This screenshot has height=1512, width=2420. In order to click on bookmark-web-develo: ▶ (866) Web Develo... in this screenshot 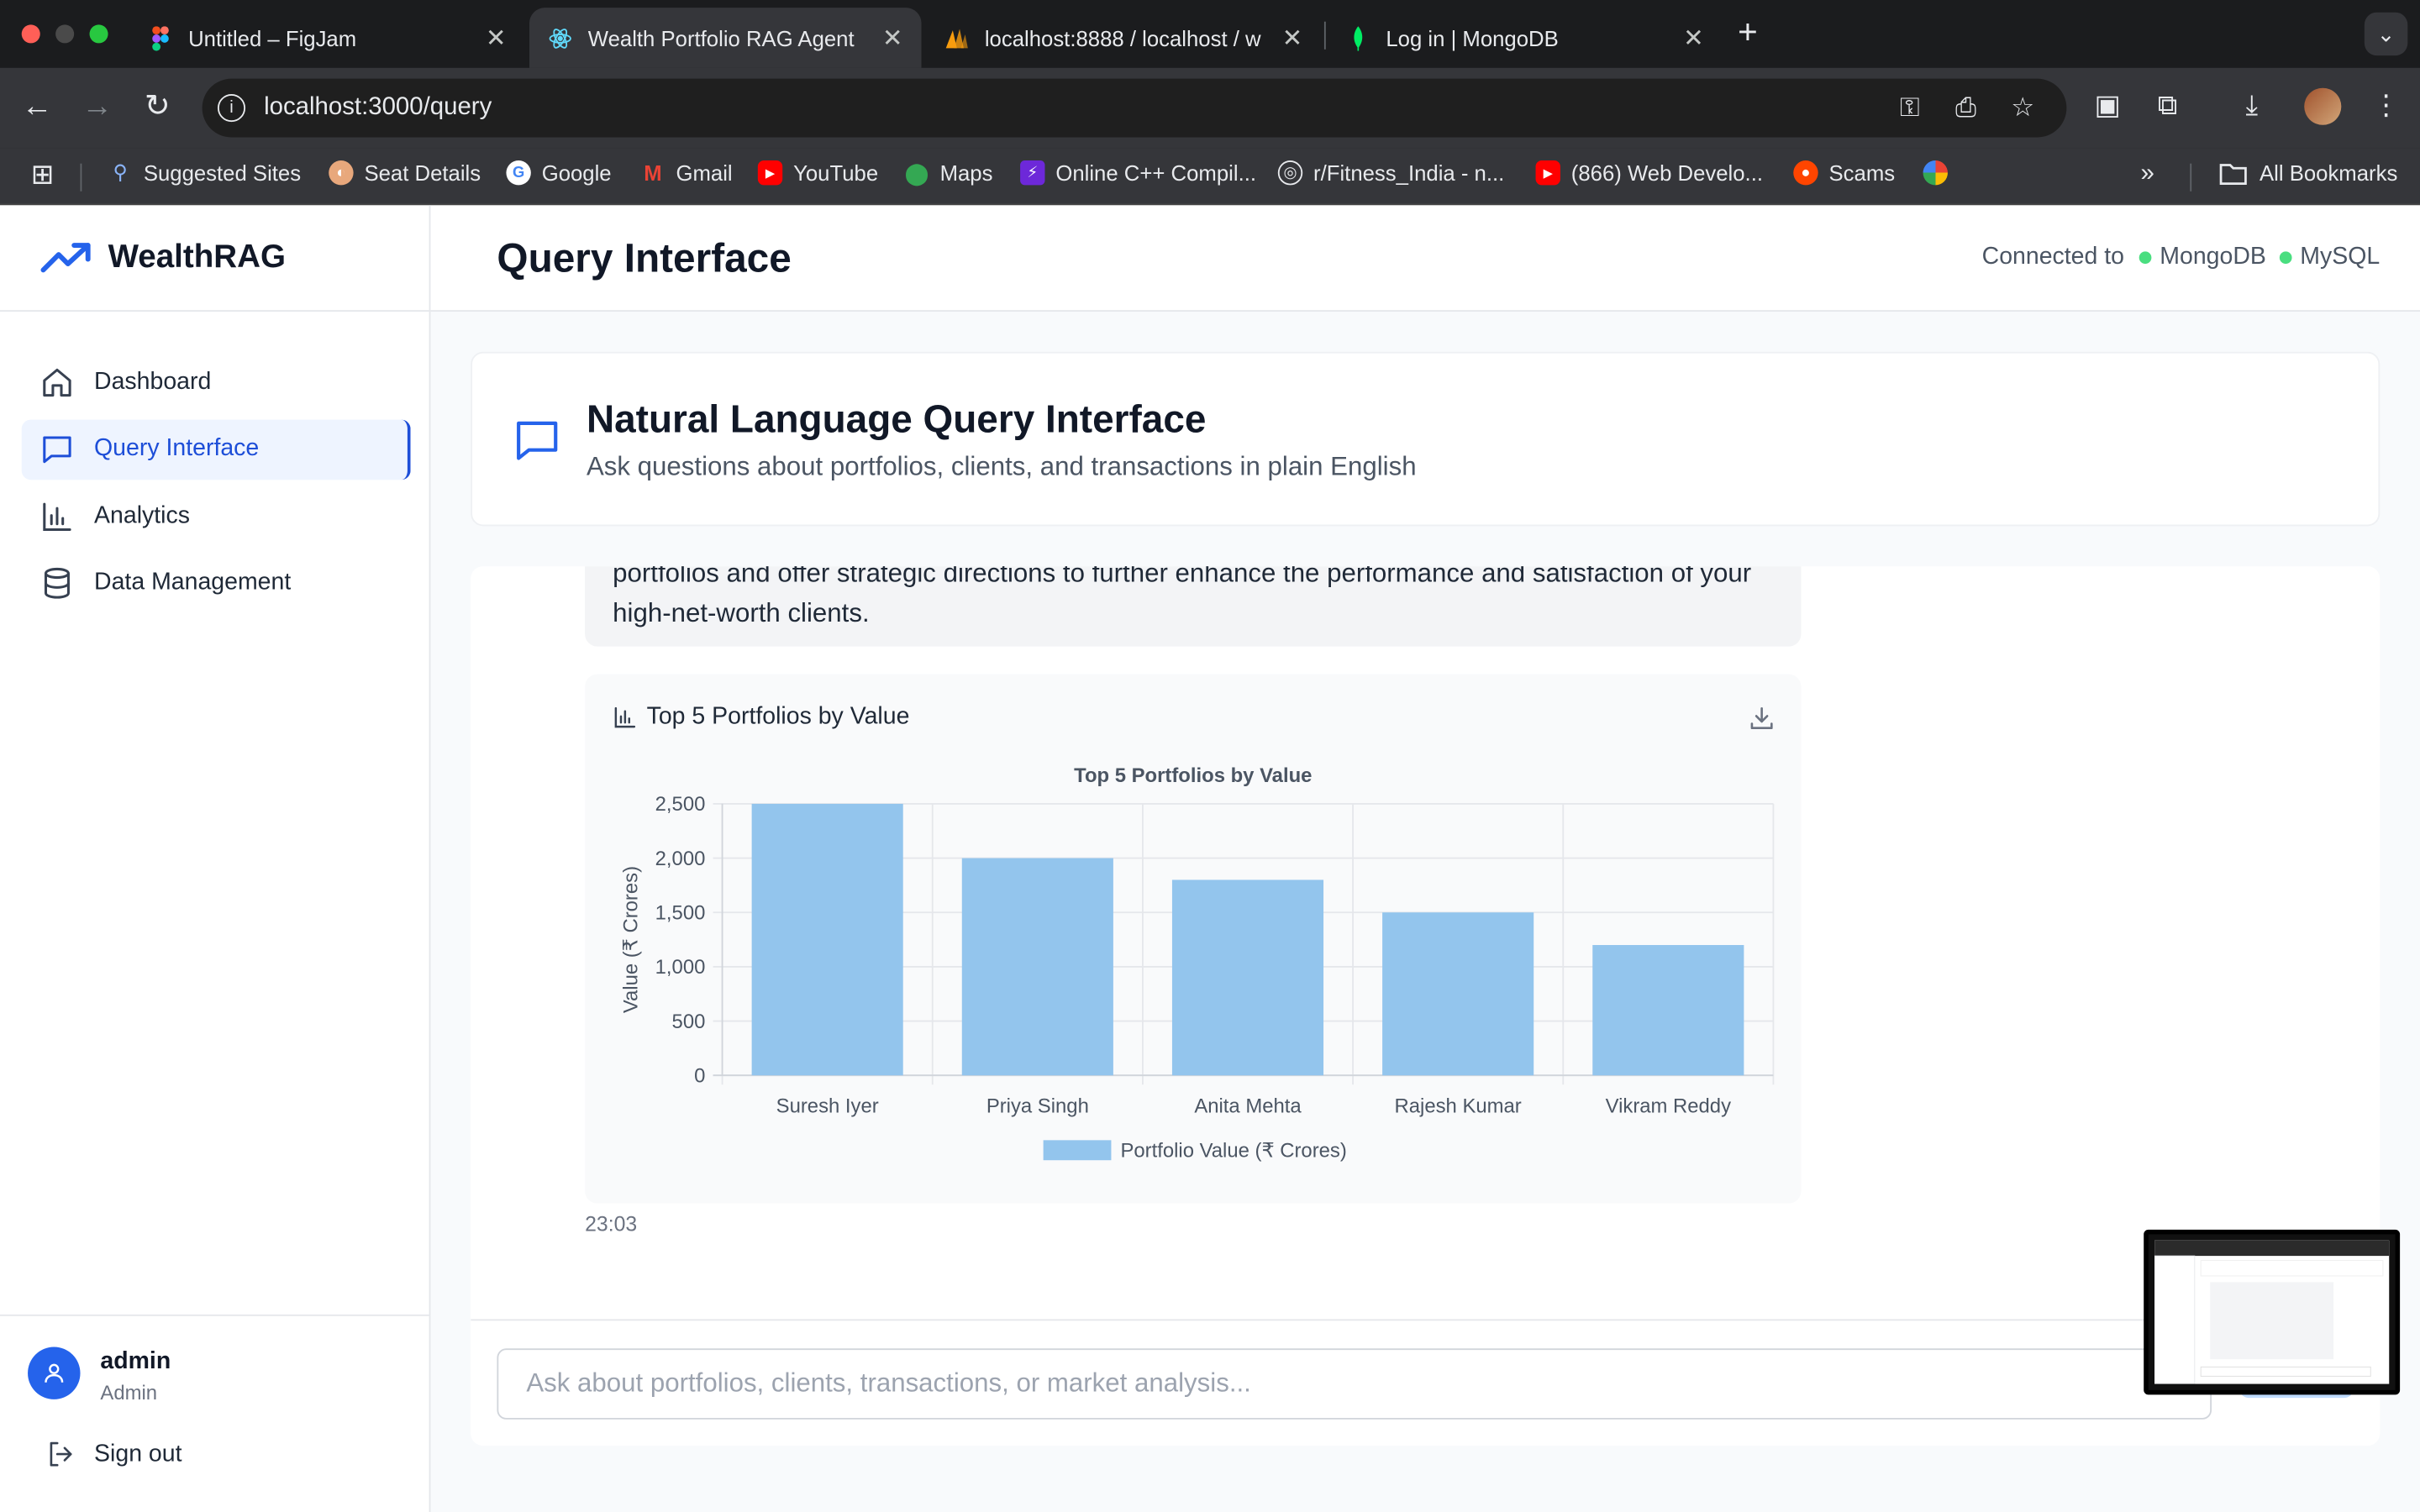, I will do `click(1649, 173)`.